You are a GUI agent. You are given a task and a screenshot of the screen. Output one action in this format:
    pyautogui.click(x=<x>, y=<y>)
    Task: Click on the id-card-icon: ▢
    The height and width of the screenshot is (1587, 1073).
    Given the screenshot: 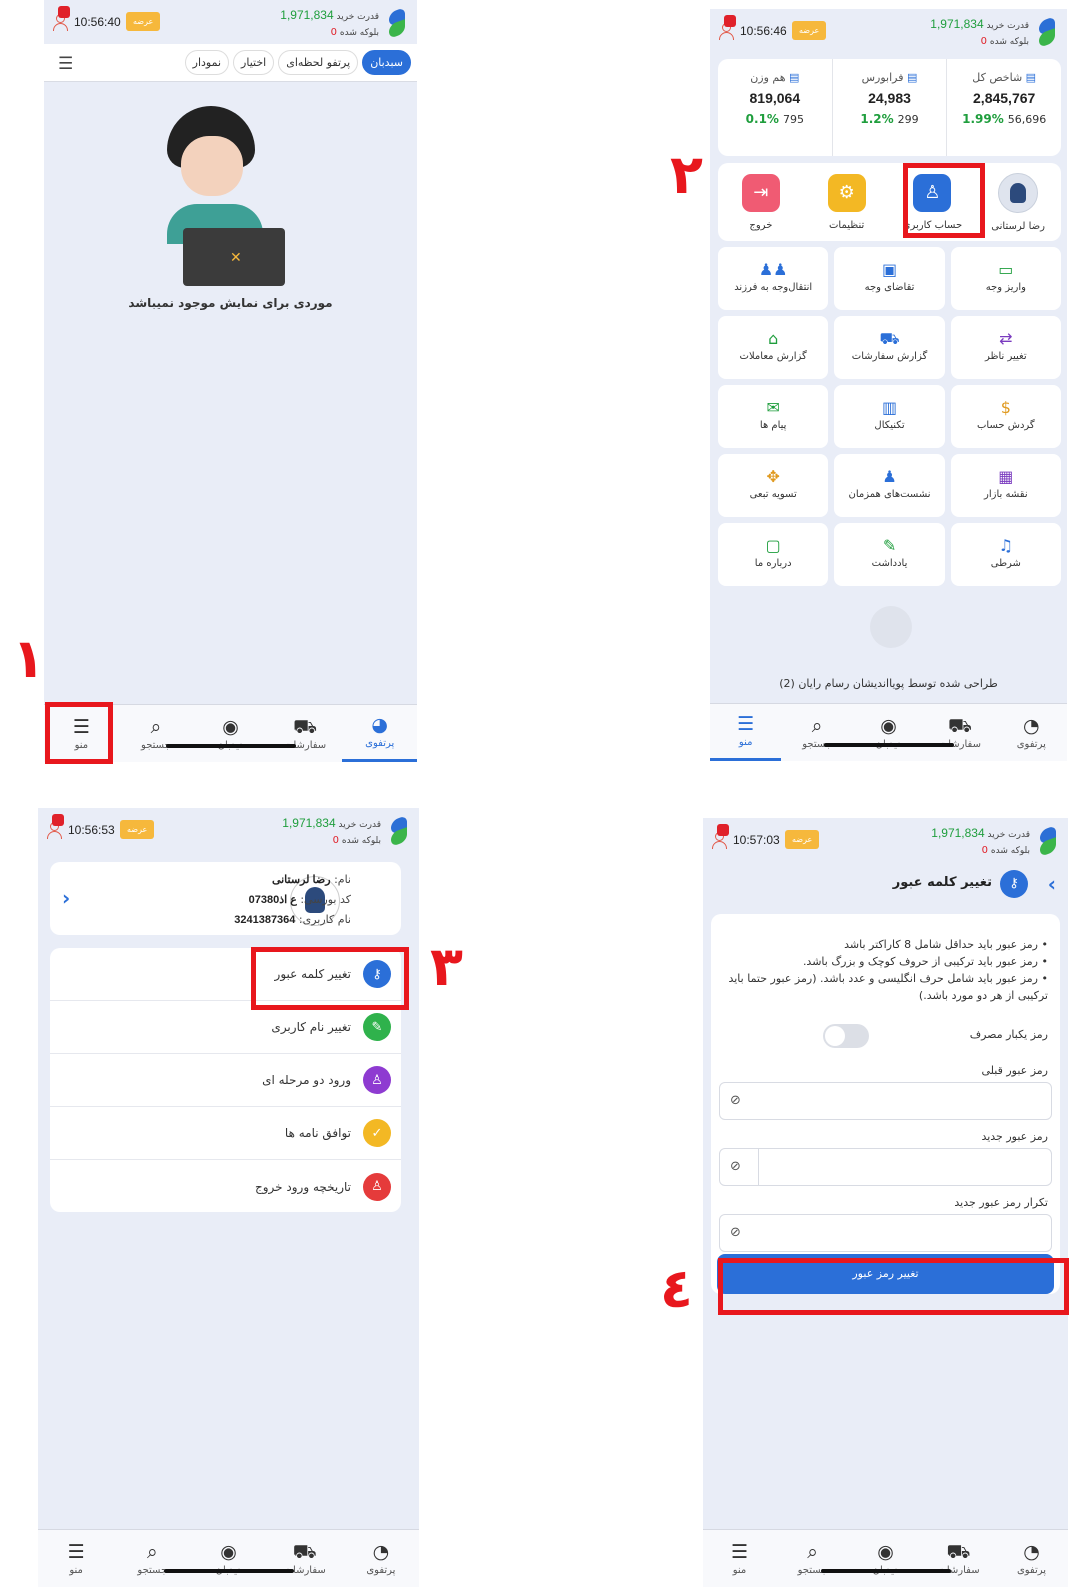 What is the action you would take?
    pyautogui.click(x=773, y=545)
    